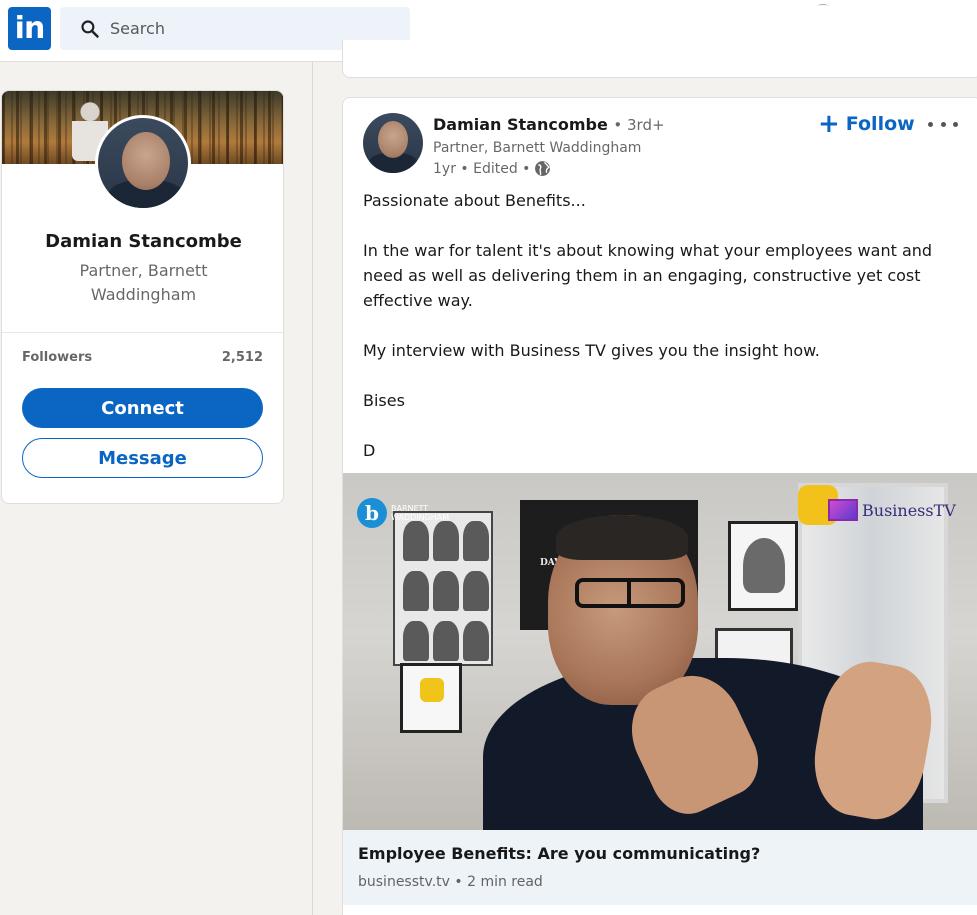  Describe the element at coordinates (242, 357) in the screenshot. I see `followers-count: 2,512` at that location.